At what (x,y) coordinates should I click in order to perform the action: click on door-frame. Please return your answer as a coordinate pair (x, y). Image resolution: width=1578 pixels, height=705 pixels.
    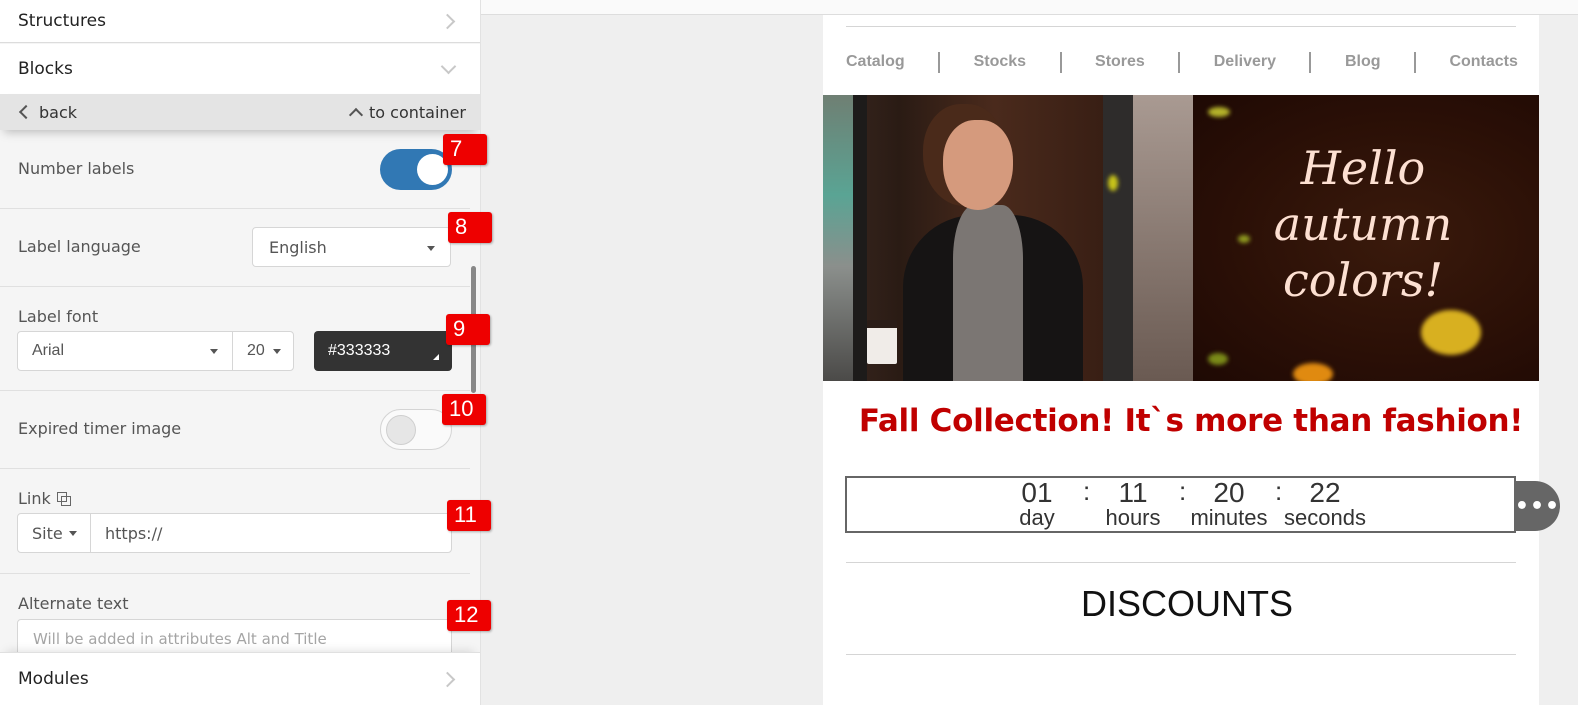
    Looking at the image, I should click on (860, 238).